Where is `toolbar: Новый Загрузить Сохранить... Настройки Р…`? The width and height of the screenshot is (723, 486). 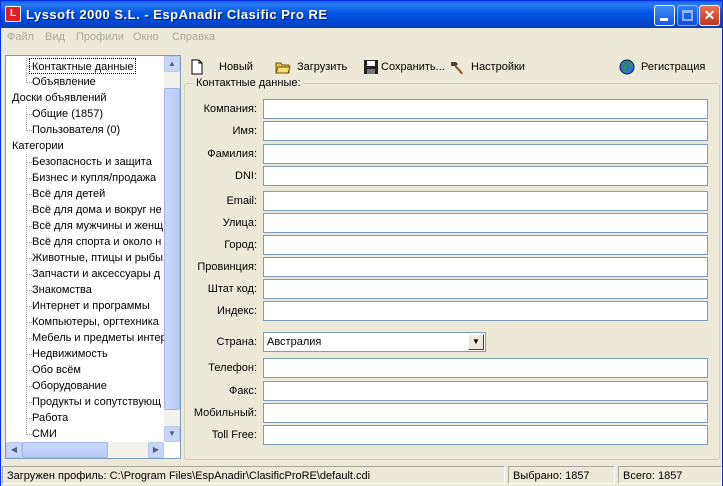 toolbar: Новый Загрузить Сохранить... Настройки Р… is located at coordinates (453, 67).